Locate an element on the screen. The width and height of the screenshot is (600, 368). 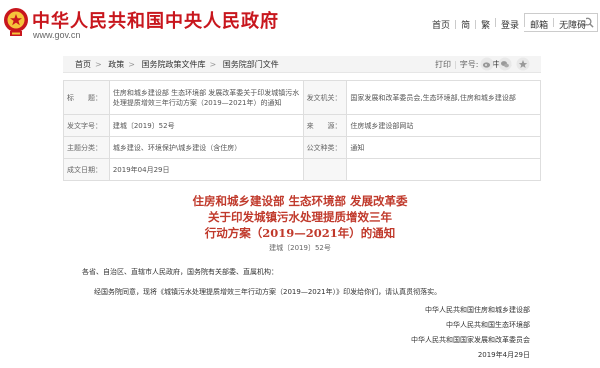
site-url: www.gov.cn is located at coordinates (57, 35).